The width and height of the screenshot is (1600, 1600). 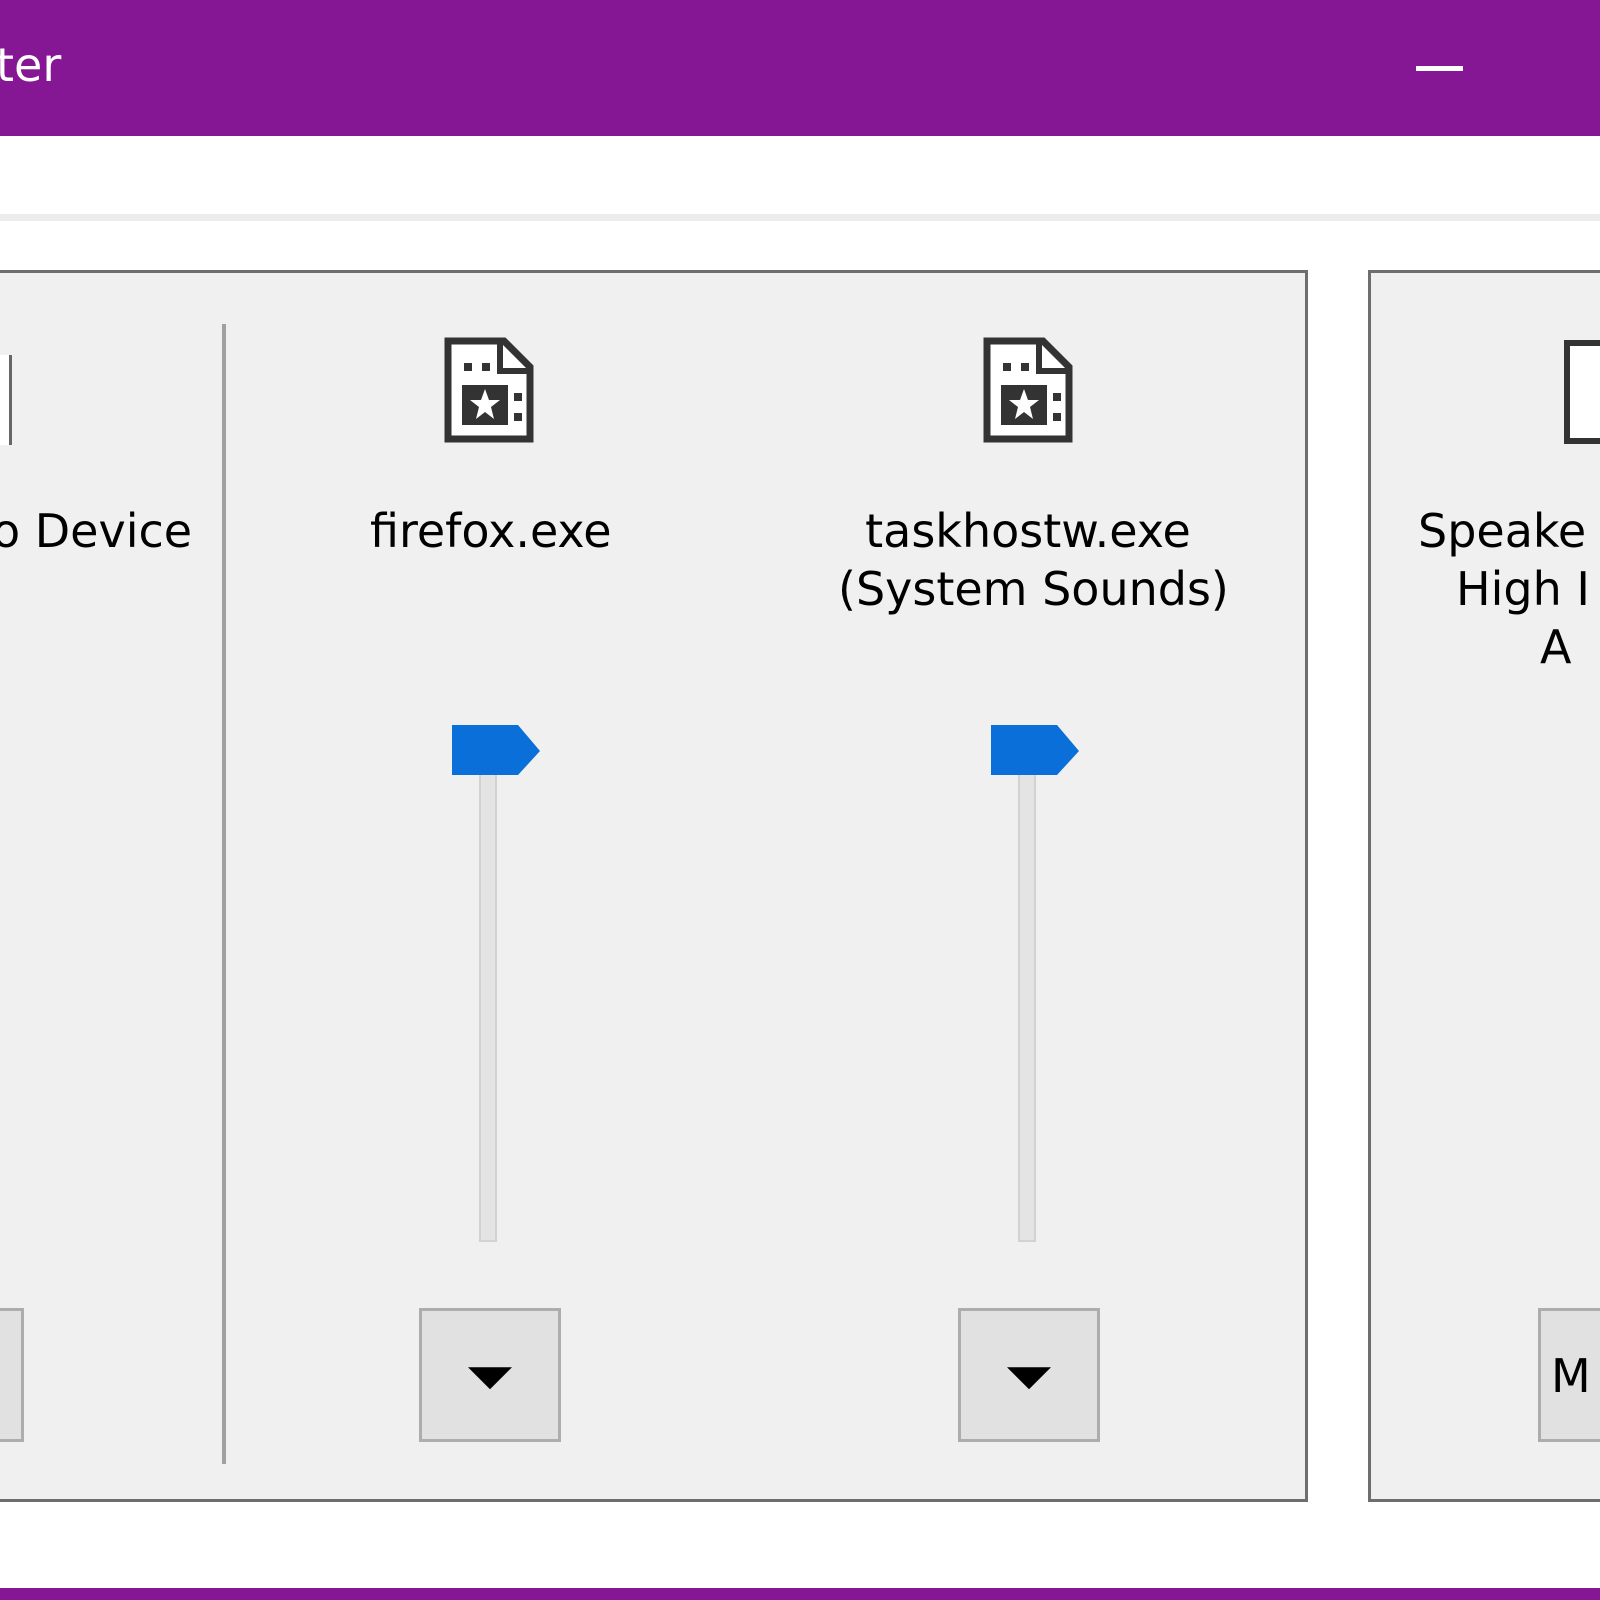 I want to click on device-icon, so click(x=6, y=400).